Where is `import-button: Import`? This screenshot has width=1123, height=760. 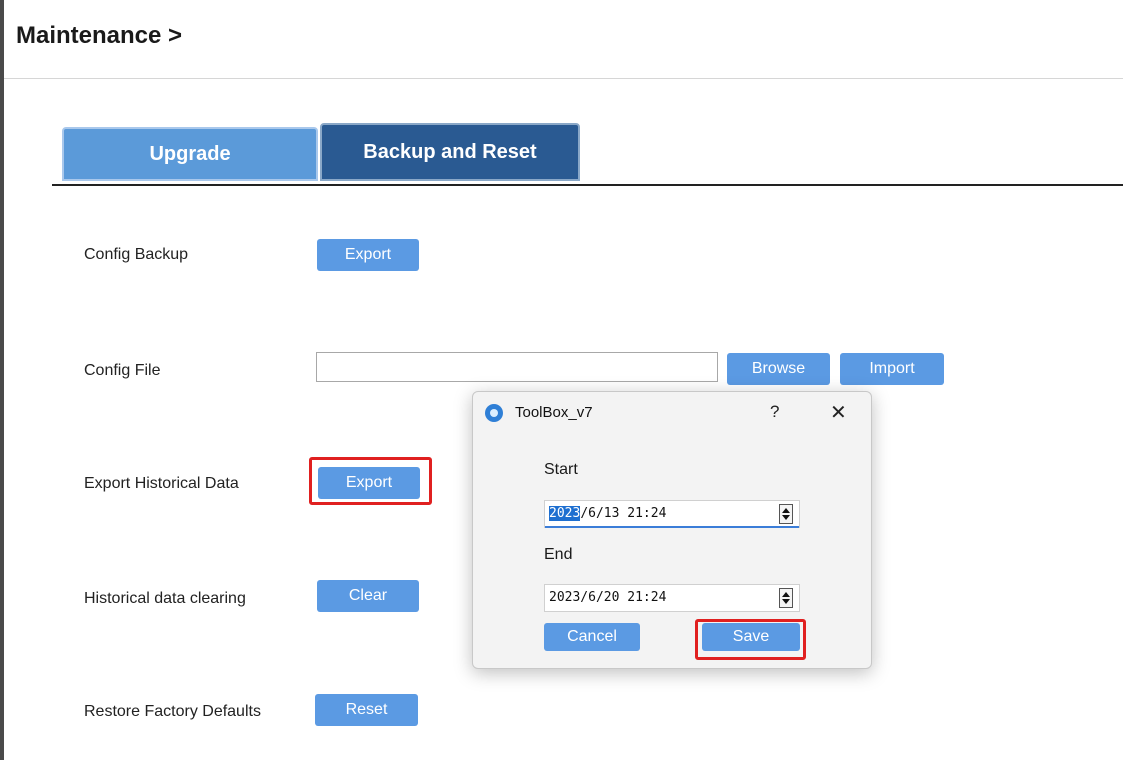
import-button: Import is located at coordinates (892, 369).